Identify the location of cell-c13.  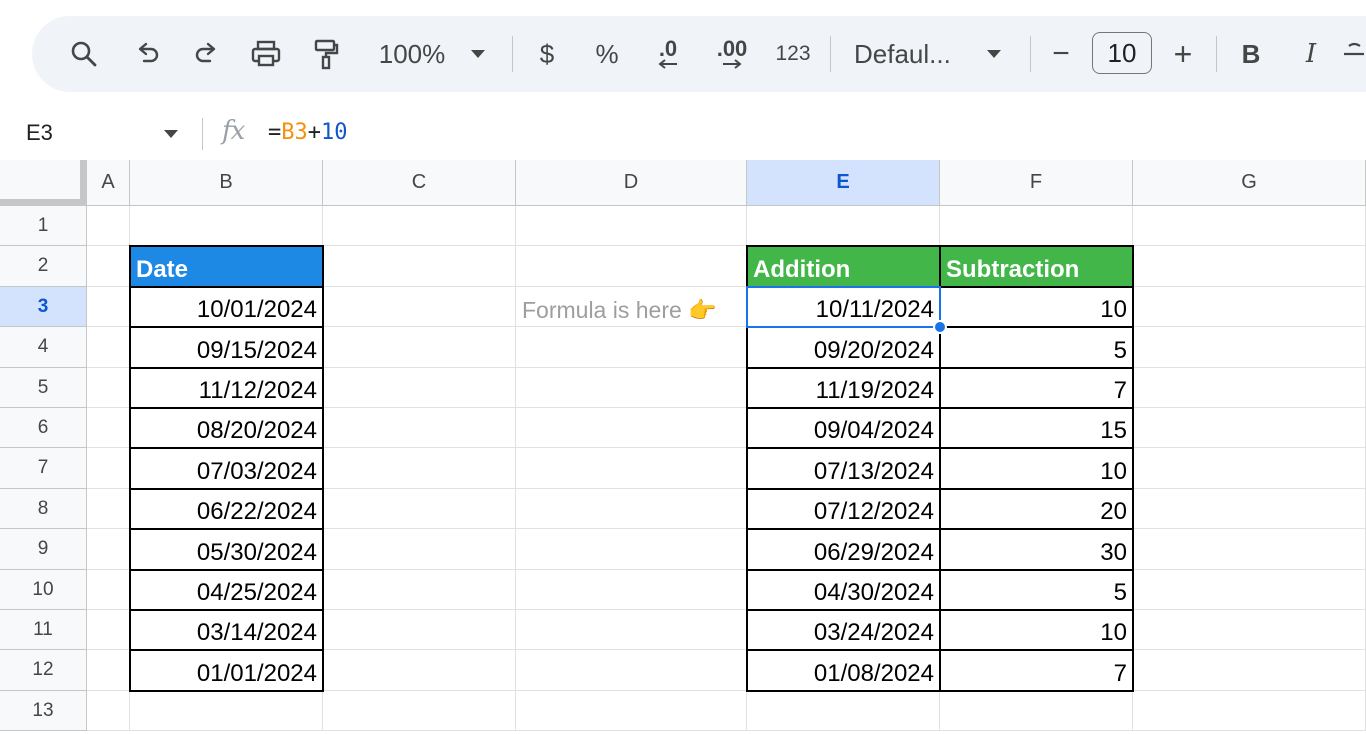
(419, 711).